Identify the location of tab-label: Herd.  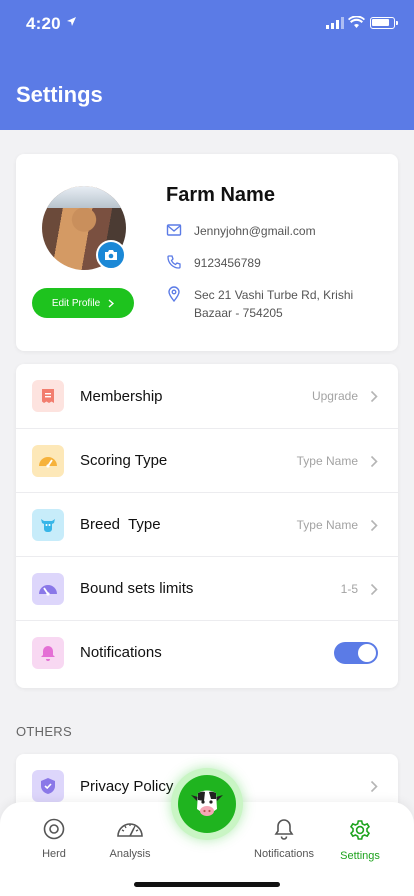
(54, 854).